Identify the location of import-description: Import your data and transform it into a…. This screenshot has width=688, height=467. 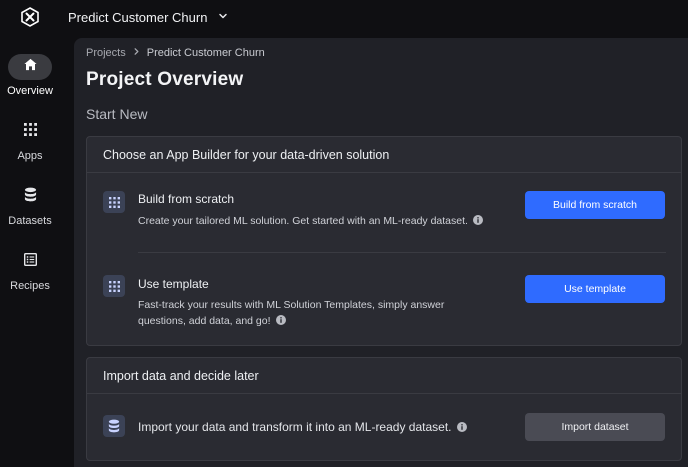
(302, 427).